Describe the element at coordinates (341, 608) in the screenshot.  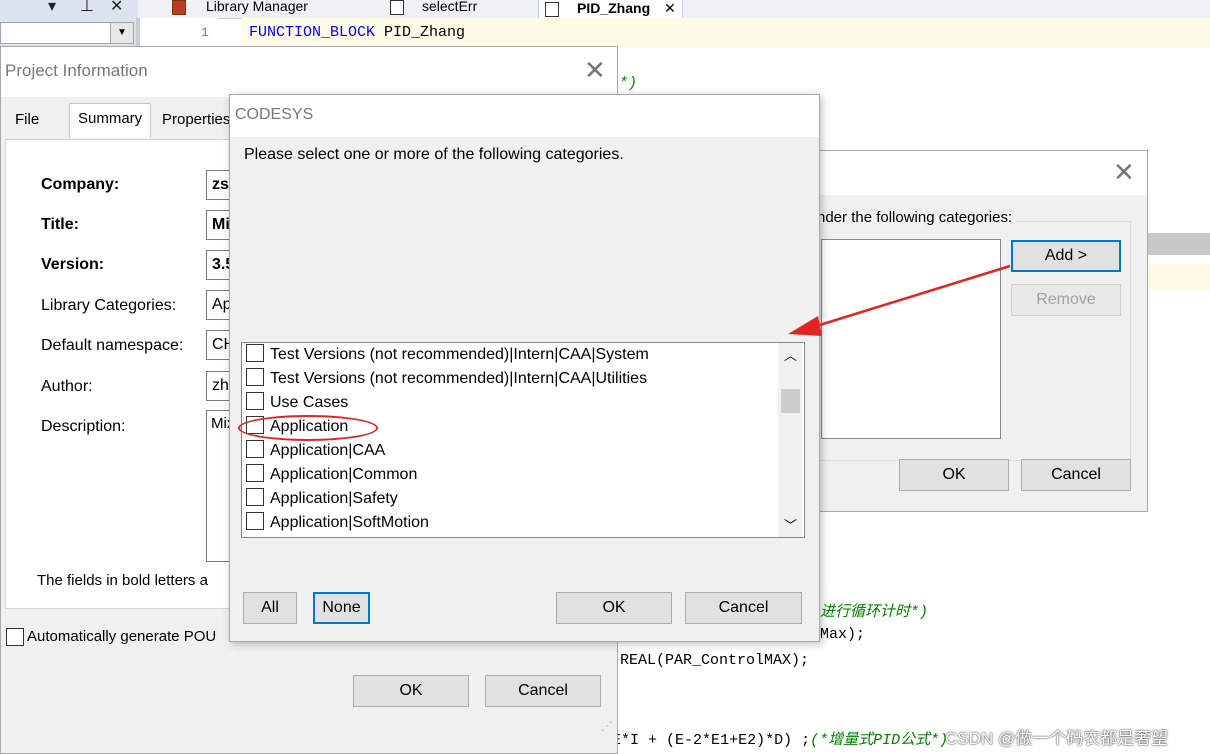
I see `select-none-button: None` at that location.